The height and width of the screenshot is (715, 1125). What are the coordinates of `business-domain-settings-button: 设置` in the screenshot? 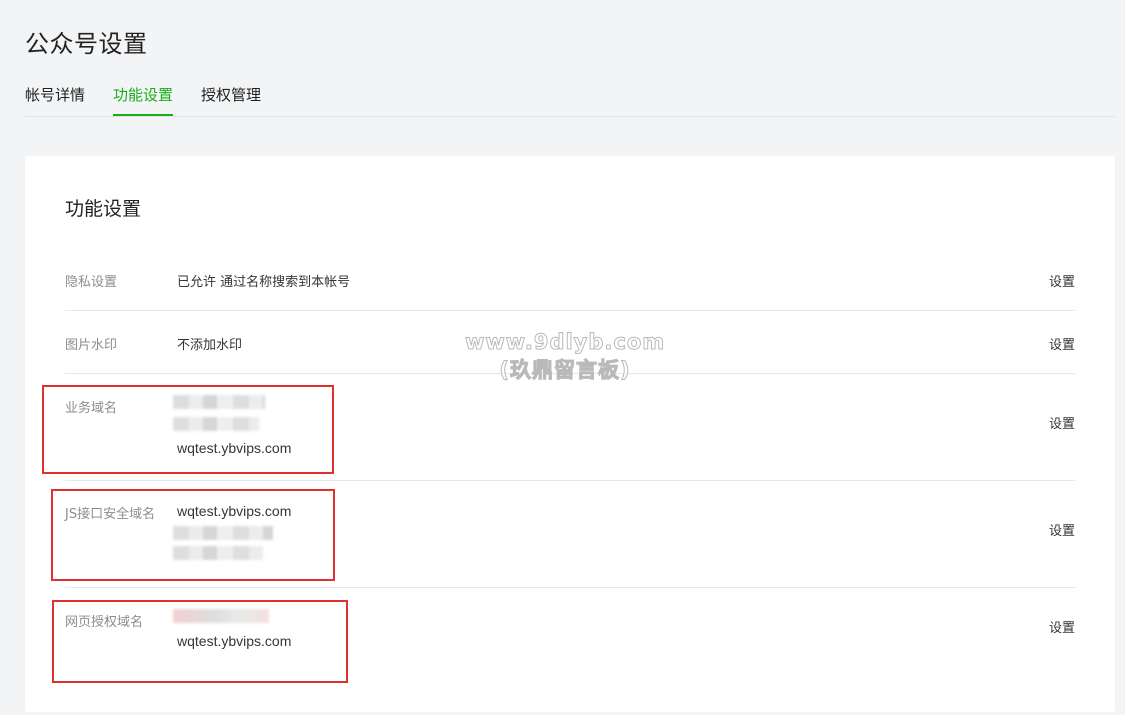 It's located at (1062, 422).